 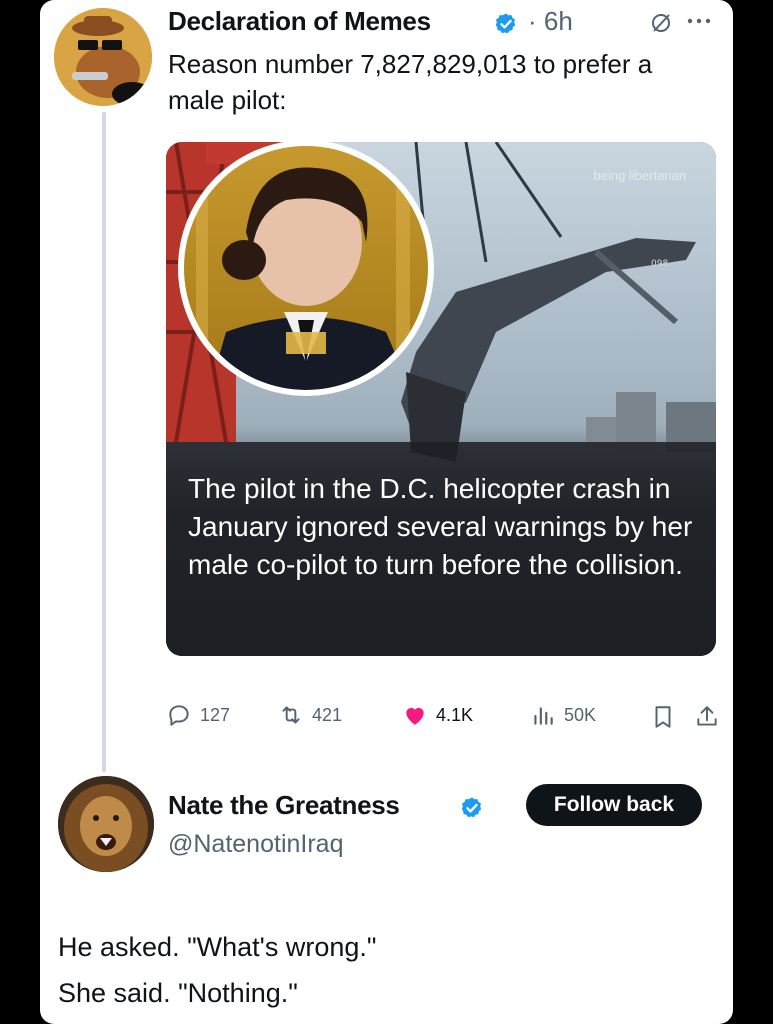 I want to click on repost-count: 421, so click(x=327, y=714).